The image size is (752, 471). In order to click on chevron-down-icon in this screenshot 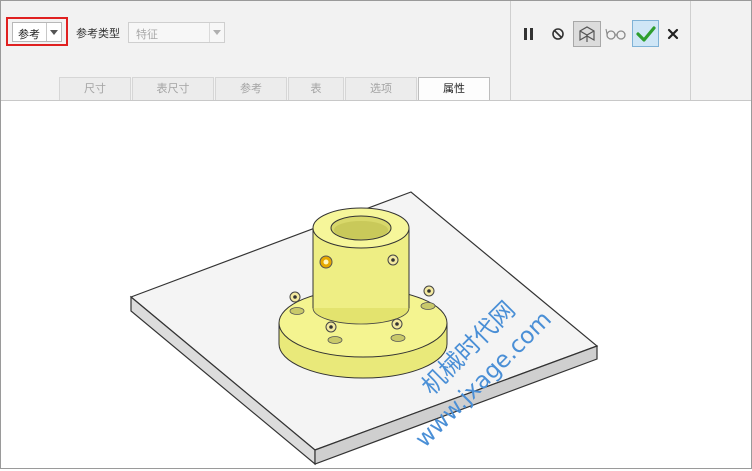, I will do `click(217, 32)`.